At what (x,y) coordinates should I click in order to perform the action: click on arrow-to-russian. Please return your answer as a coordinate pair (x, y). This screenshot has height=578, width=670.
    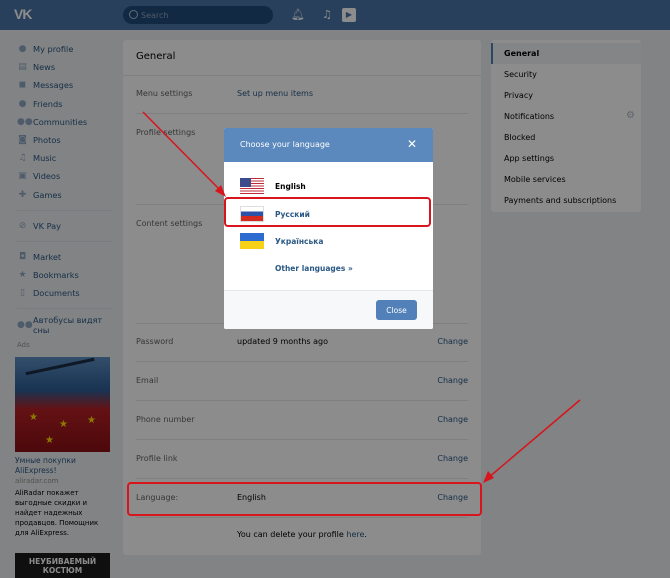
    Looking at the image, I should click on (182, 152).